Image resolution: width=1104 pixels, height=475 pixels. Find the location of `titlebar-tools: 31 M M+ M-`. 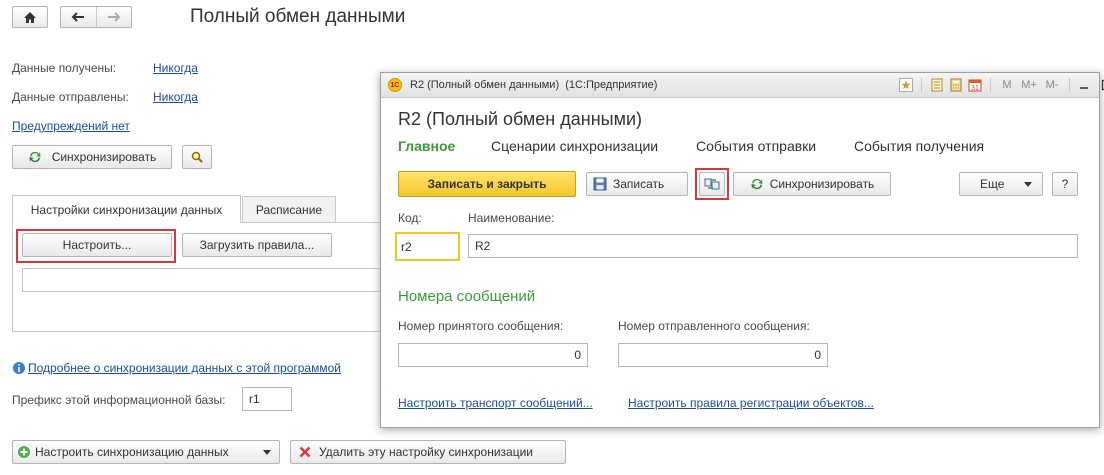

titlebar-tools: 31 M M+ M- is located at coordinates (1001, 85).